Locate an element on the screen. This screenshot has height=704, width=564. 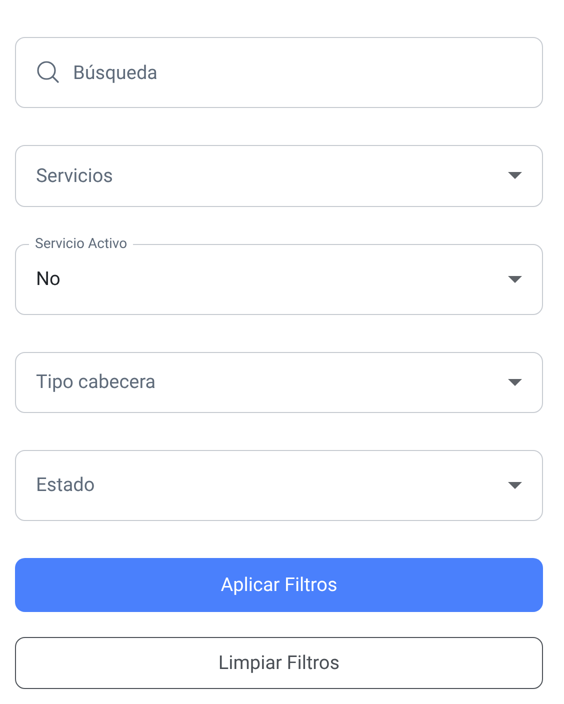
apply-button: Aplicar Filtros is located at coordinates (279, 585).